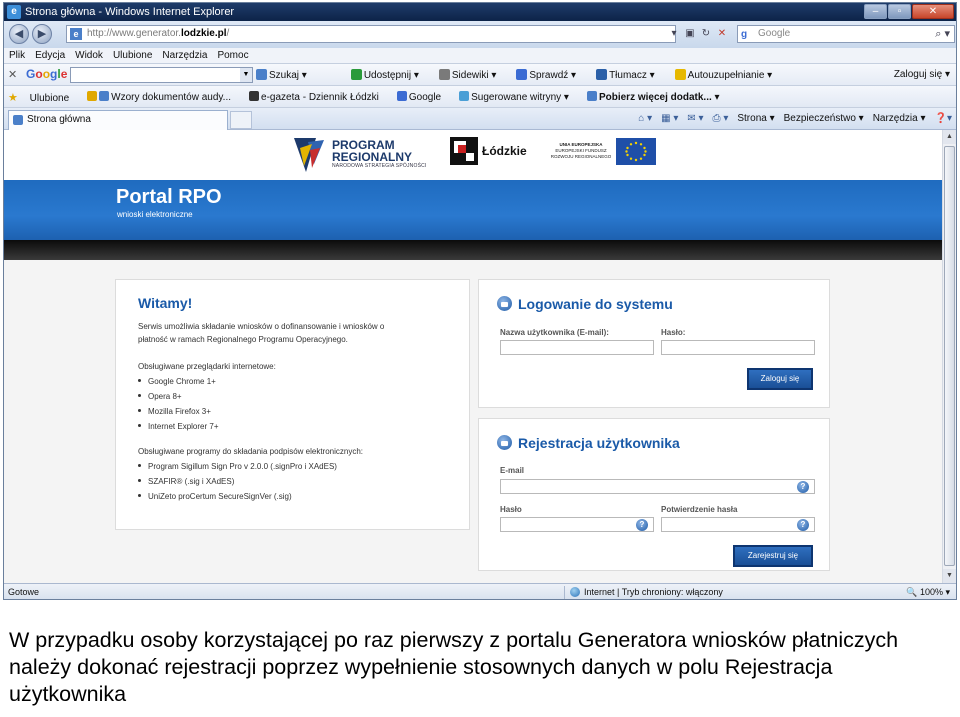  I want to click on zoom-control: 🔍 100% ▾, so click(928, 592).